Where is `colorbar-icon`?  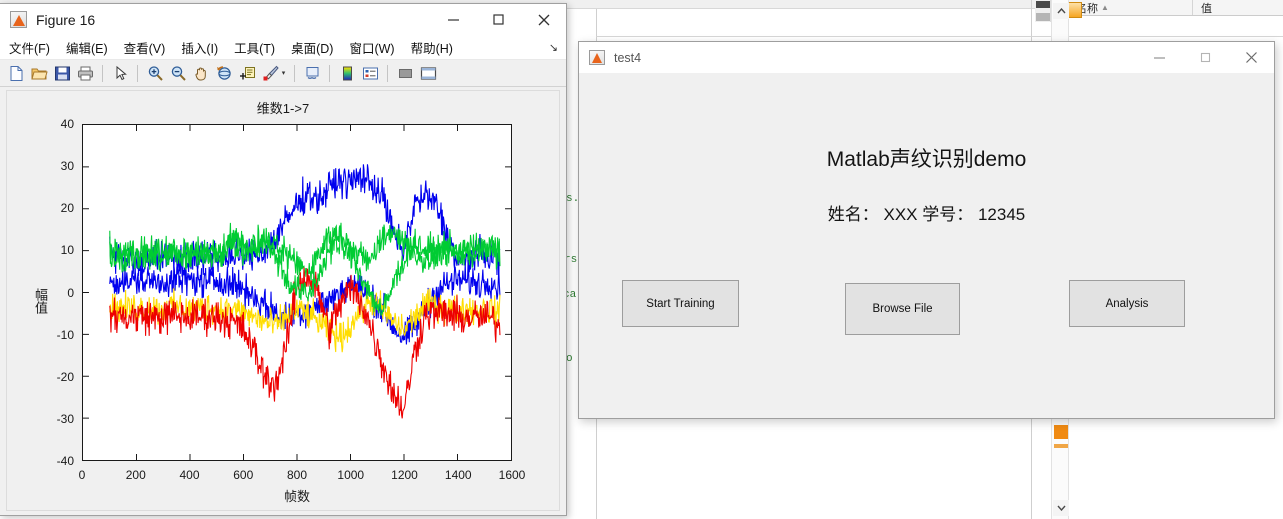
colorbar-icon is located at coordinates (347, 73).